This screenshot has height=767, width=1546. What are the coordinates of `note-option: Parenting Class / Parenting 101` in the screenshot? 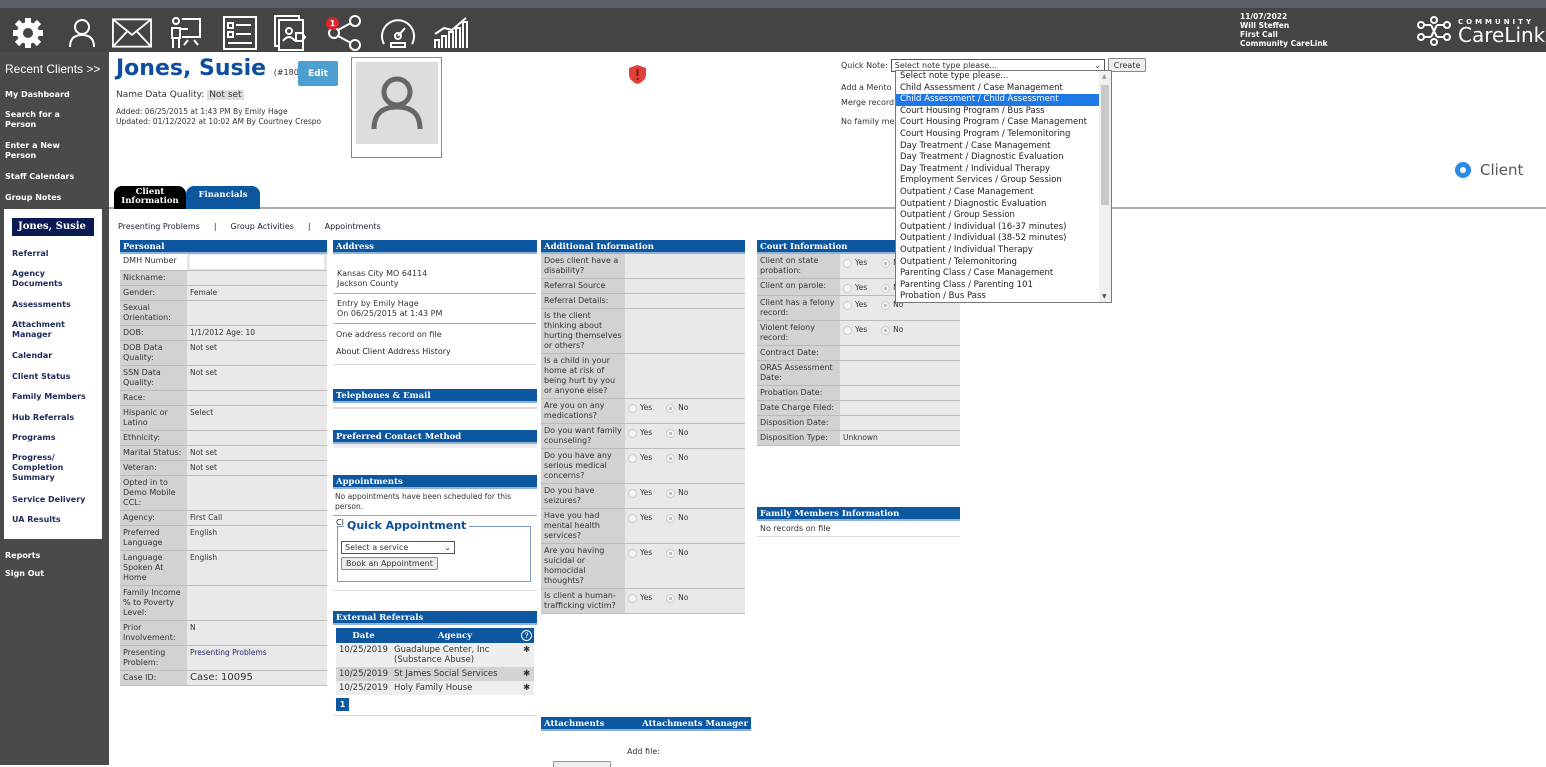 It's located at (1003, 286).